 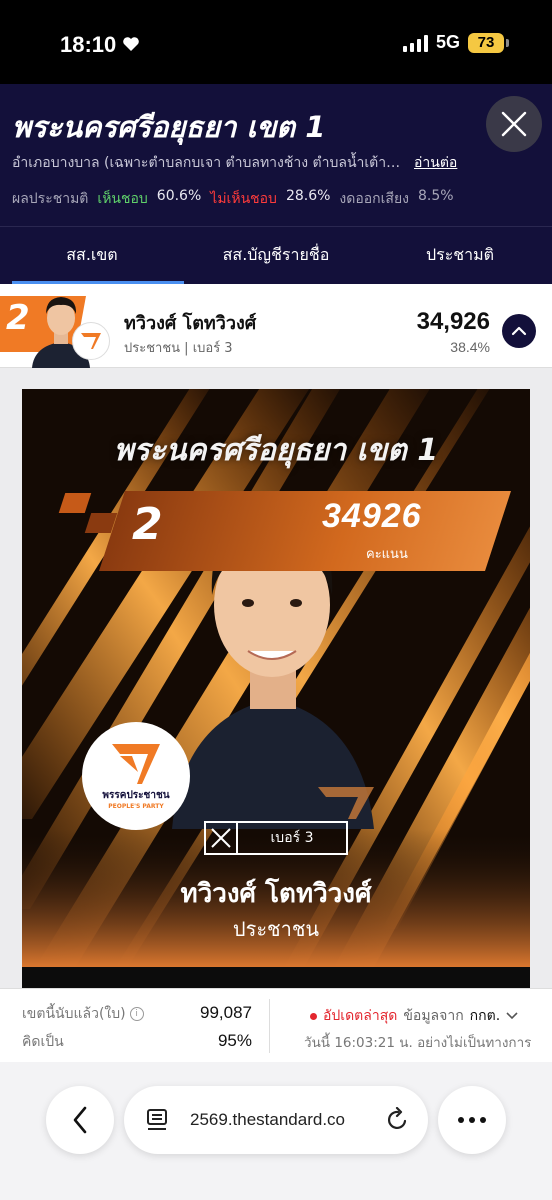 What do you see at coordinates (222, 838) in the screenshot?
I see `ballot-x-icon` at bounding box center [222, 838].